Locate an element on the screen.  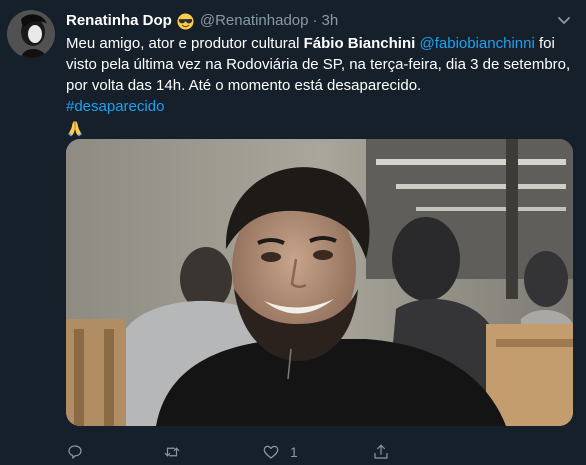
tweet-header: Renatinha Dop @Renatinhadop · 3h is located at coordinates (311, 20).